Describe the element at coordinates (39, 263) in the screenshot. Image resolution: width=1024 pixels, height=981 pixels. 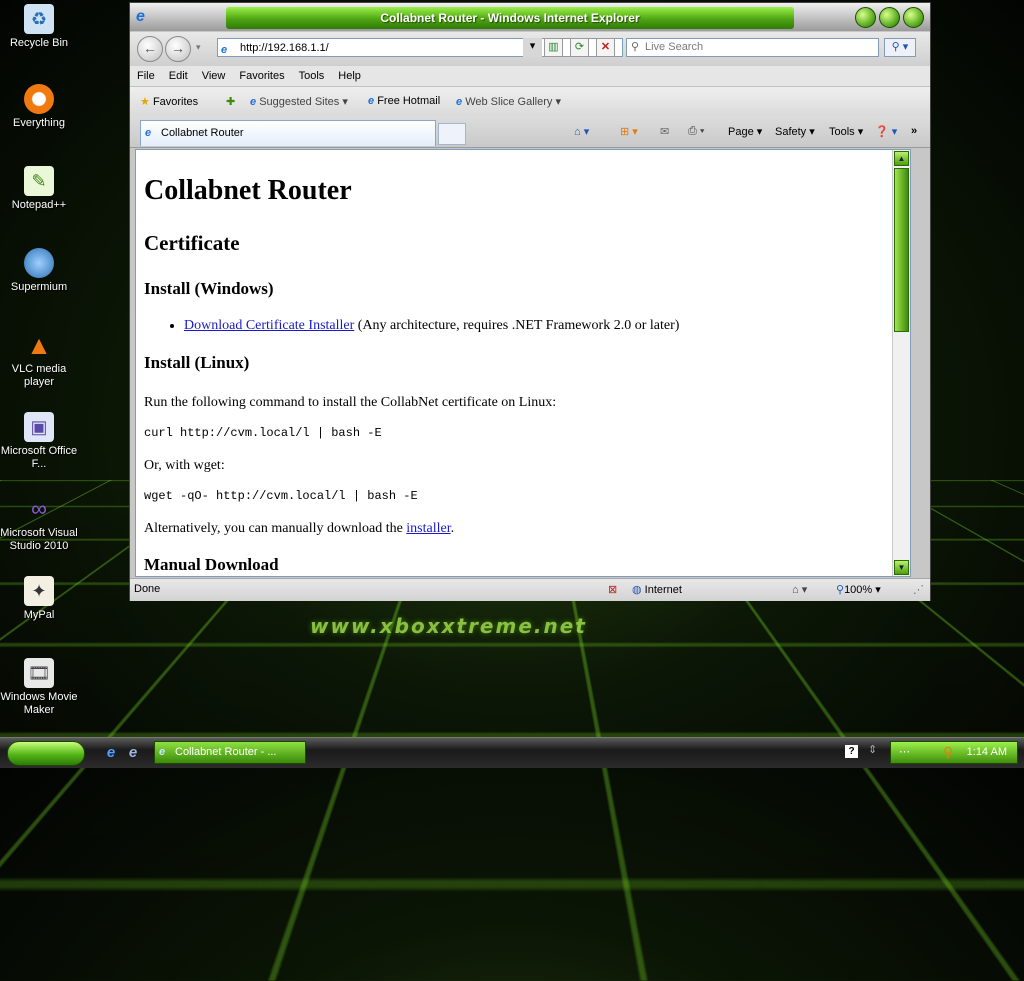
I see `supermium-icon` at that location.